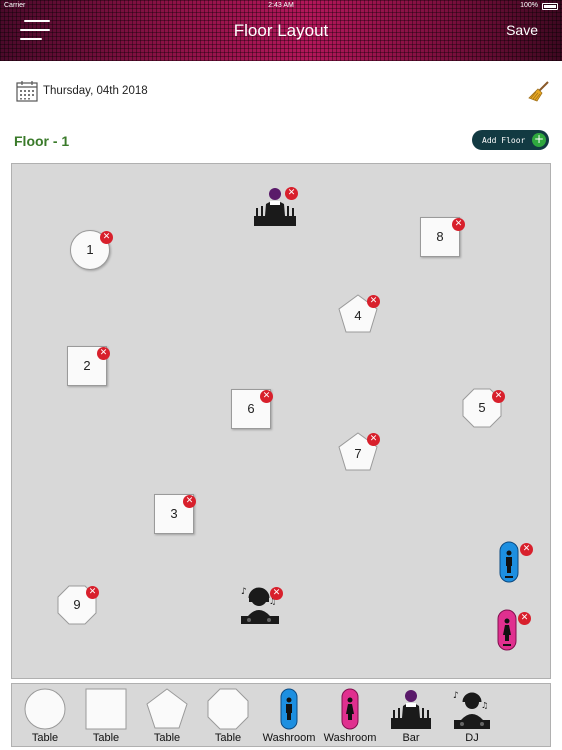  I want to click on washroom-women-item: ✕, so click(513, 630).